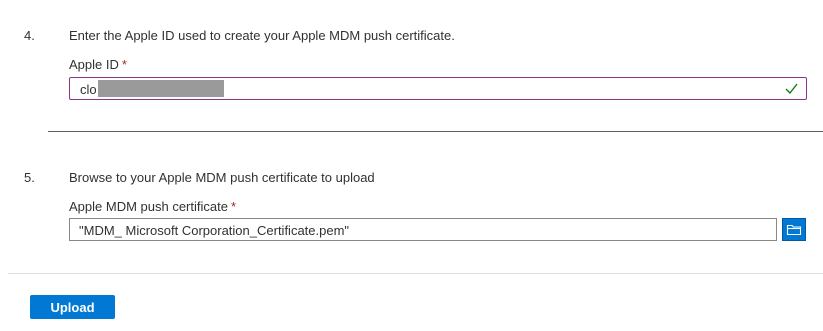  I want to click on upload-button: Upload, so click(72, 307).